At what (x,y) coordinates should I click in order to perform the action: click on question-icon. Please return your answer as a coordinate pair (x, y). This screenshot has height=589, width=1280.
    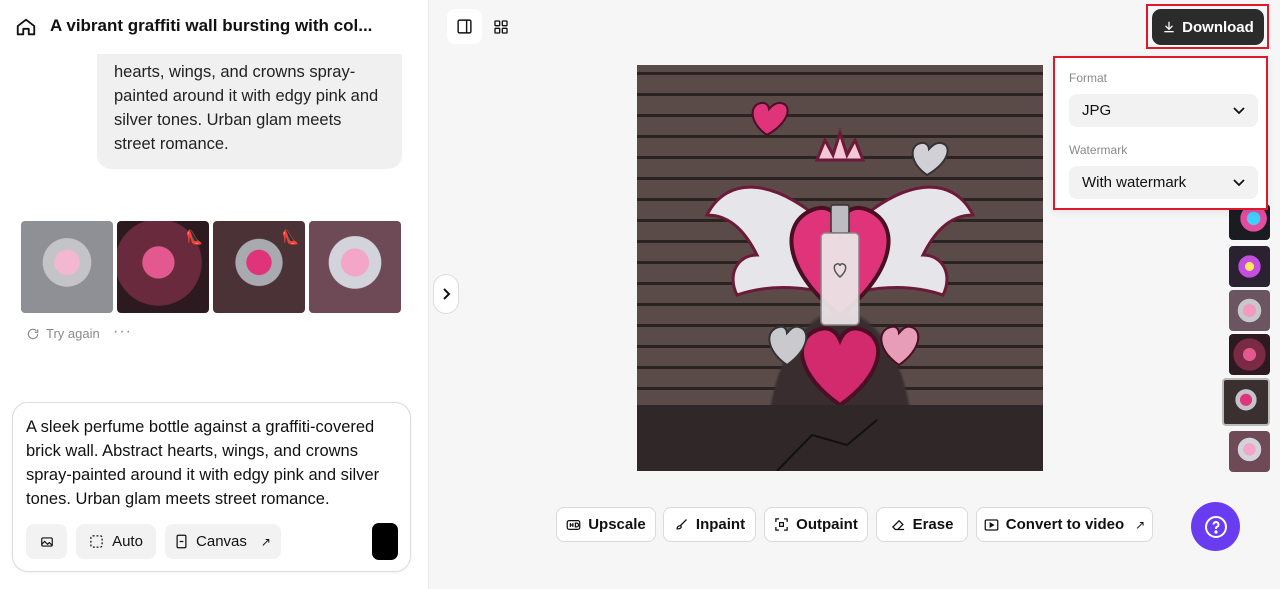
    Looking at the image, I should click on (1215, 526).